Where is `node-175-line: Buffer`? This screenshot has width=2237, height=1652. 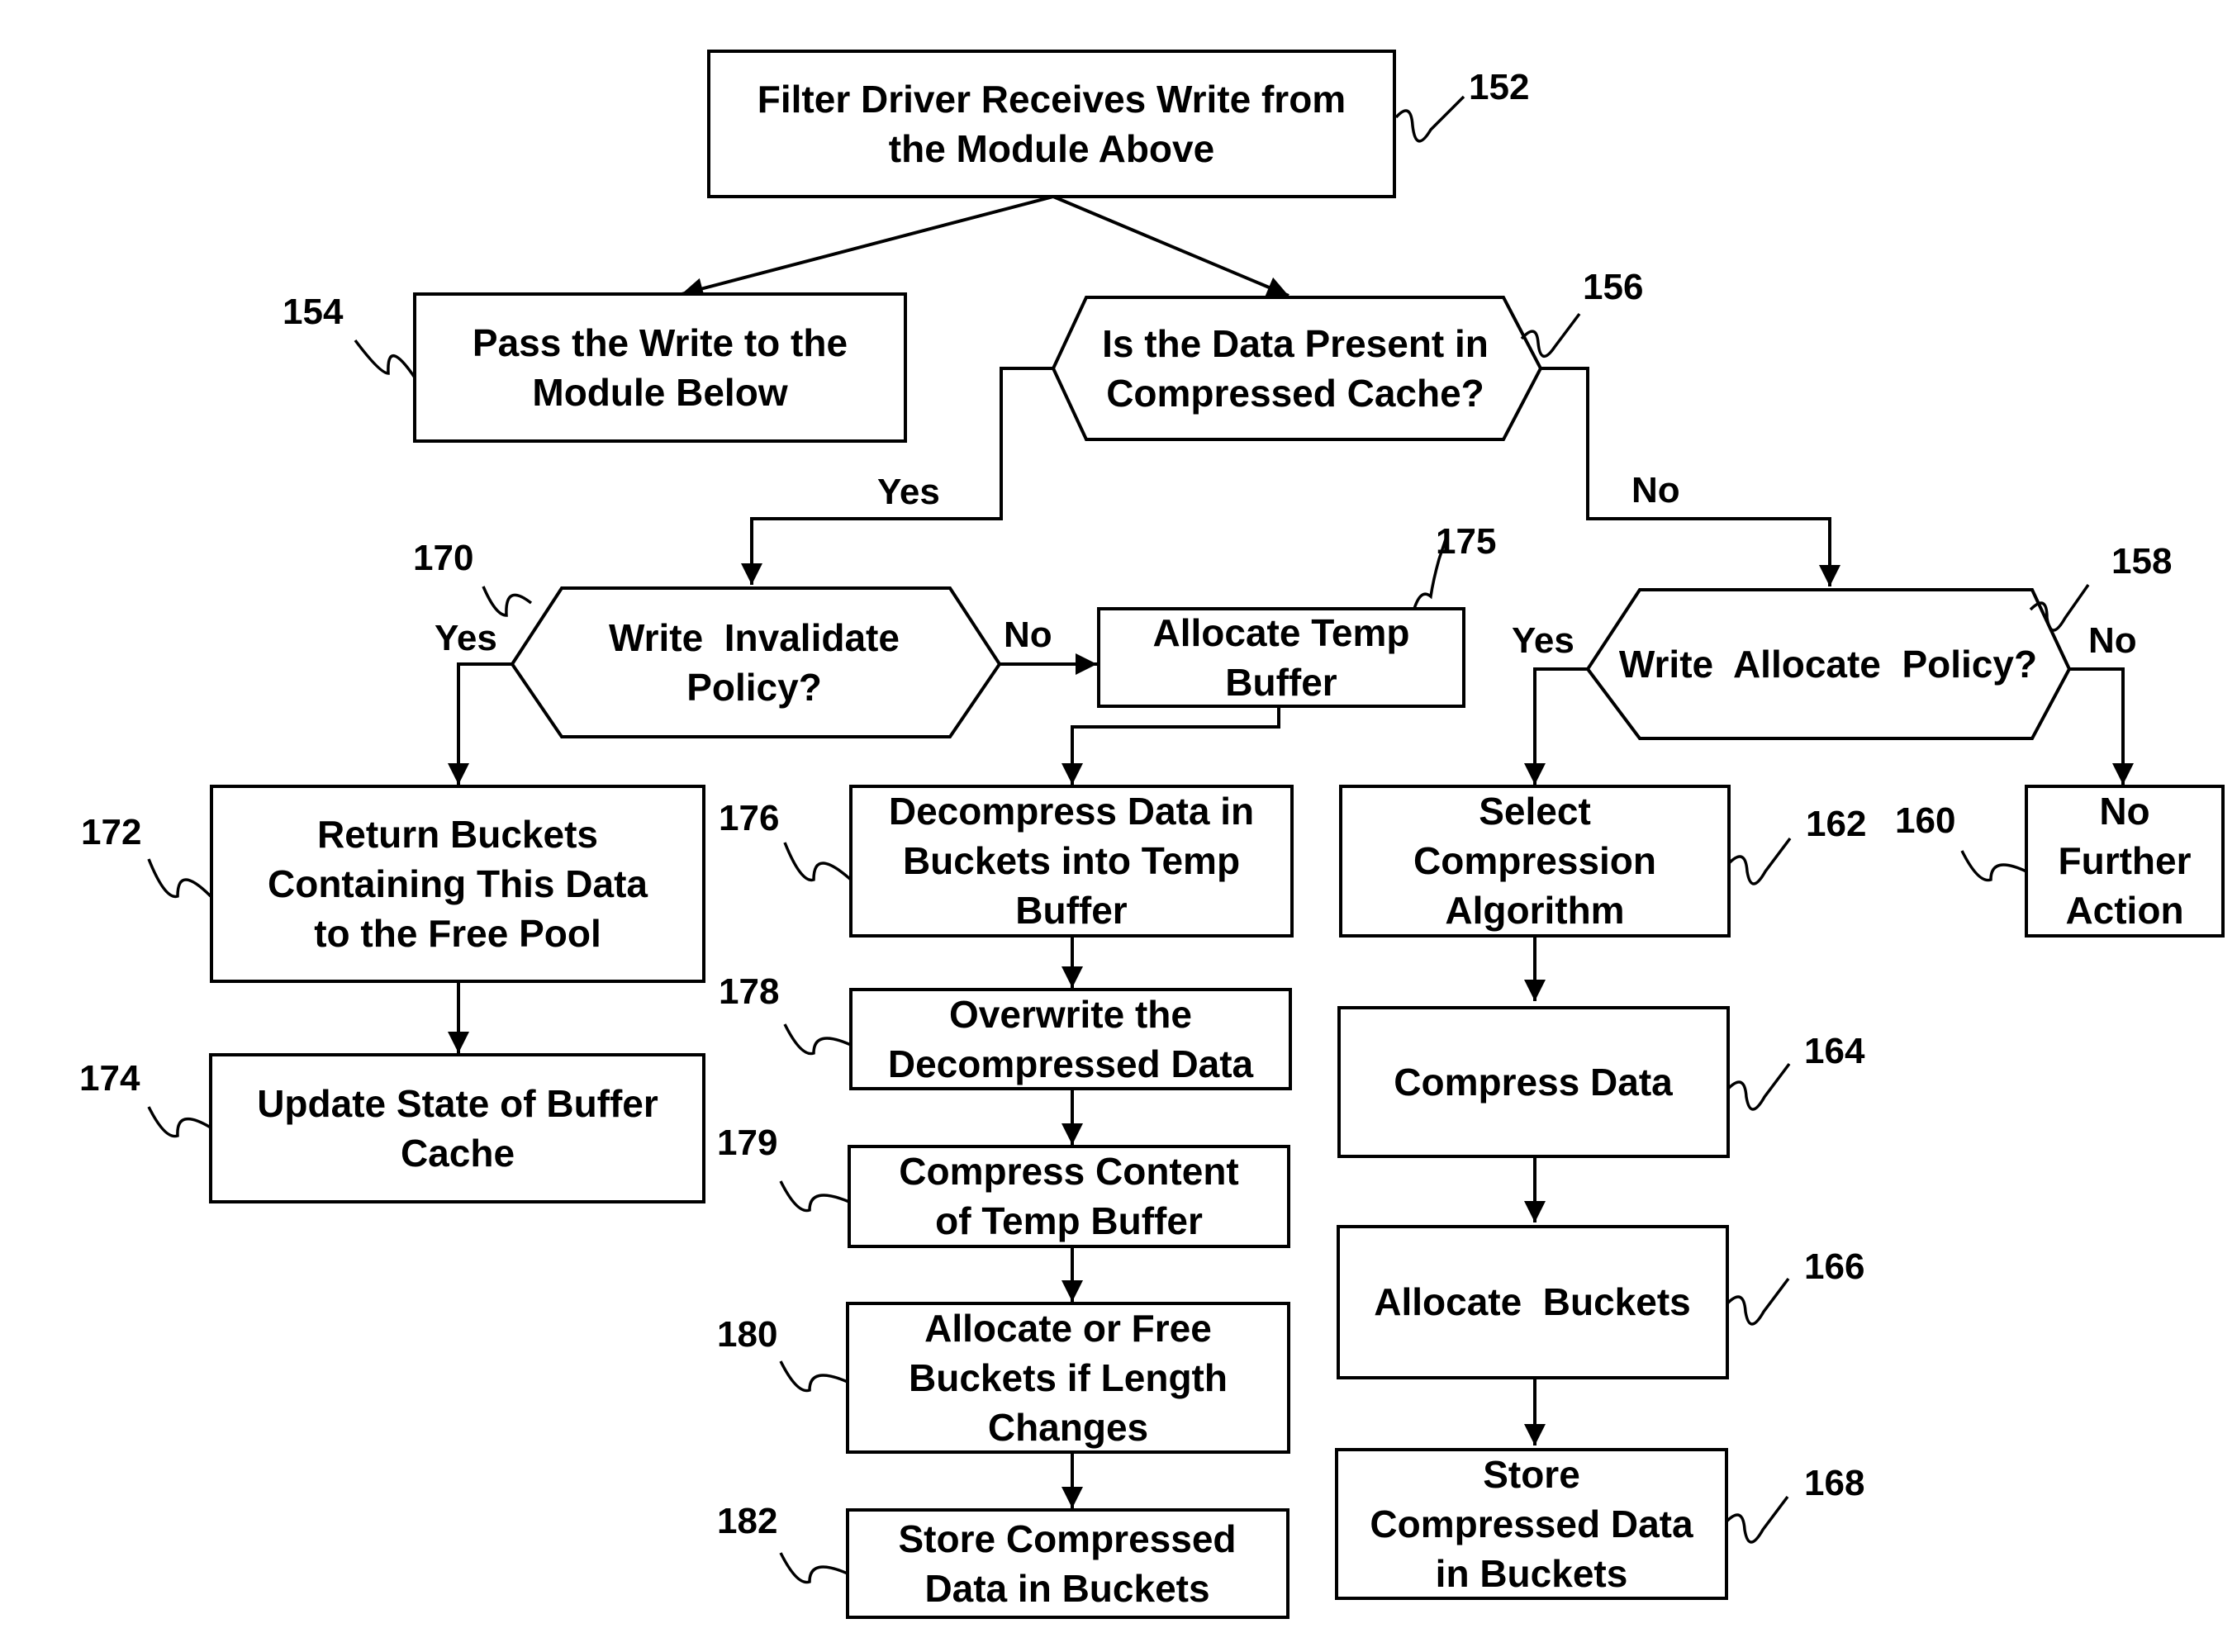
node-175-line: Buffer is located at coordinates (1281, 682).